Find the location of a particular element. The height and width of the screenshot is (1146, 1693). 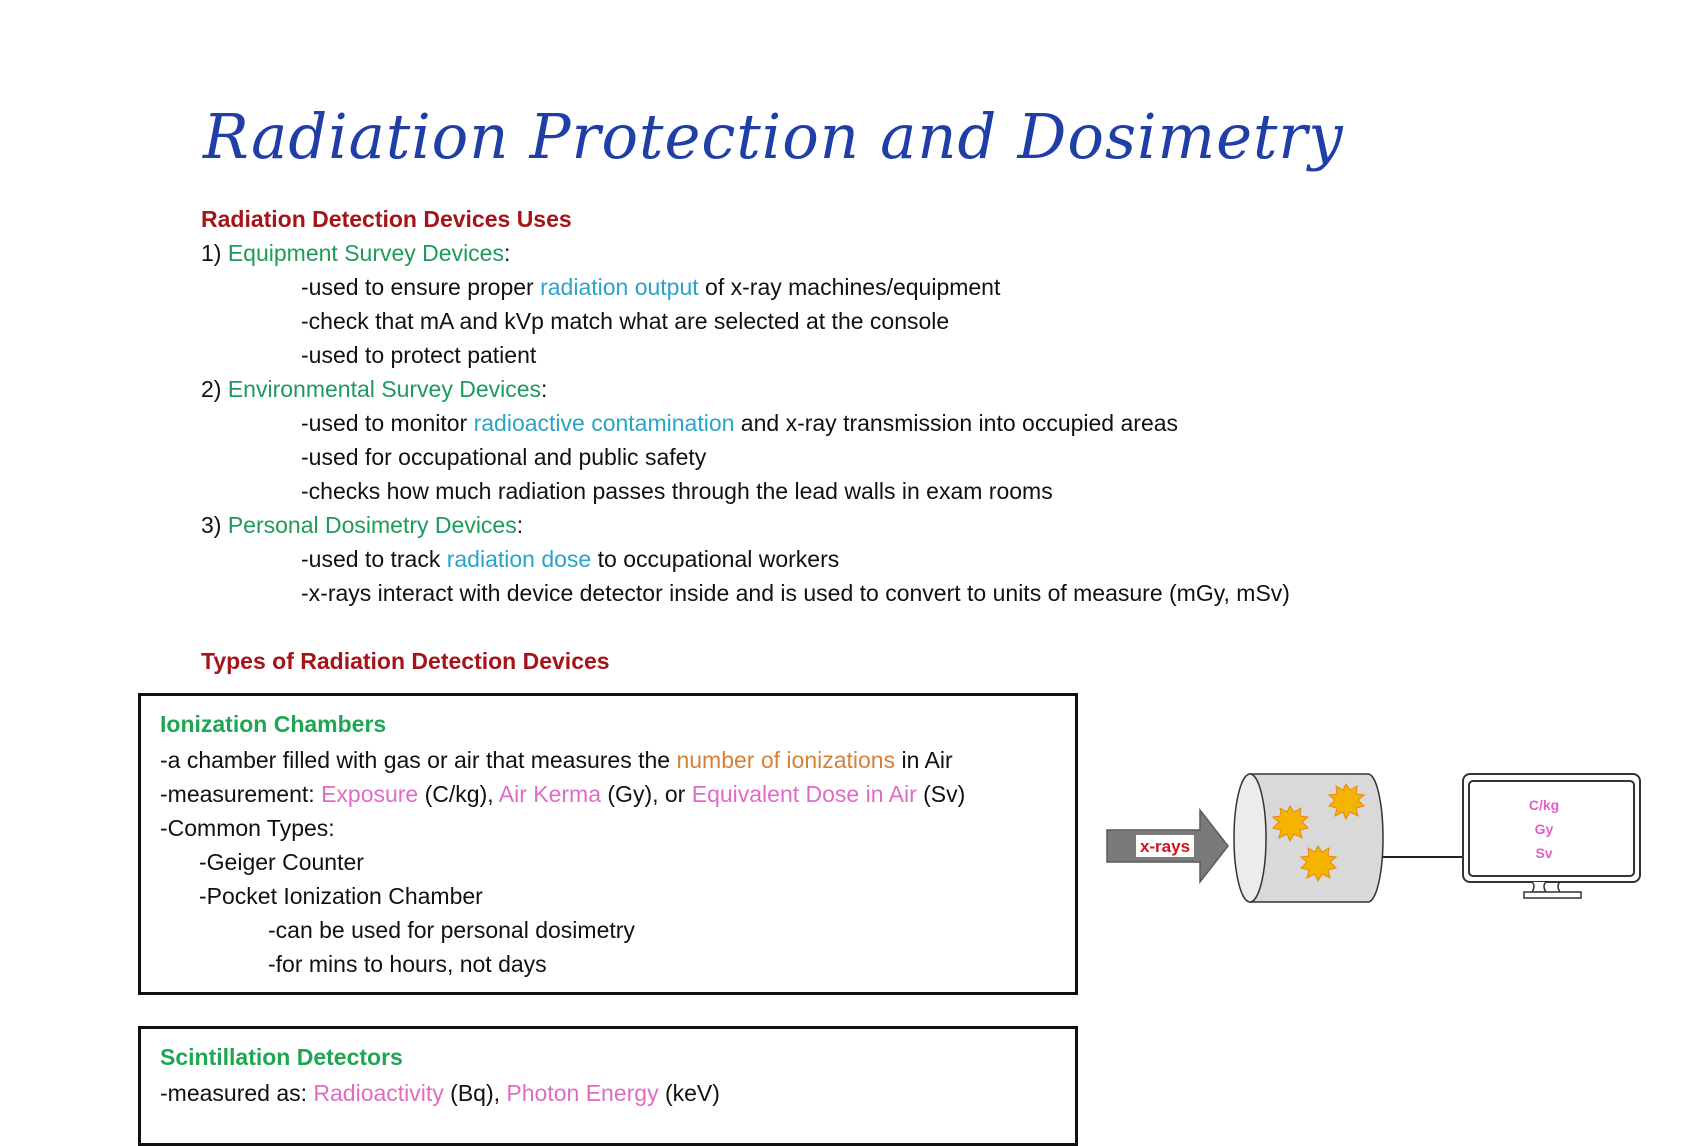

line-text: (C/kg), is located at coordinates (458, 794).